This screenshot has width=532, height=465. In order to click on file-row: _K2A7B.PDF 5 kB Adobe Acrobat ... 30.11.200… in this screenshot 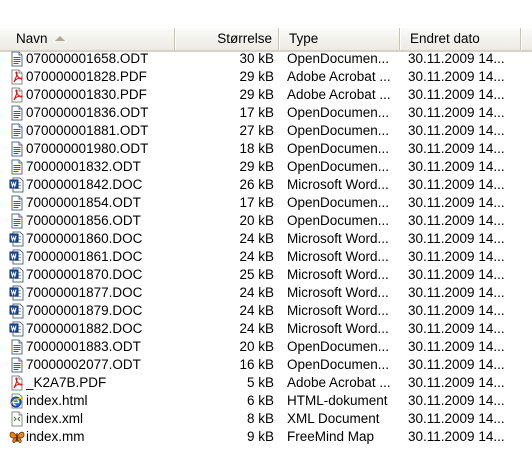, I will do `click(266, 383)`.